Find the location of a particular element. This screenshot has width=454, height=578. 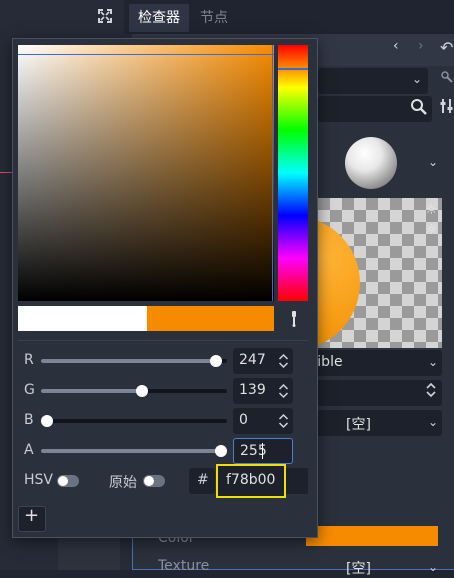

hue-cursor is located at coordinates (293, 69).